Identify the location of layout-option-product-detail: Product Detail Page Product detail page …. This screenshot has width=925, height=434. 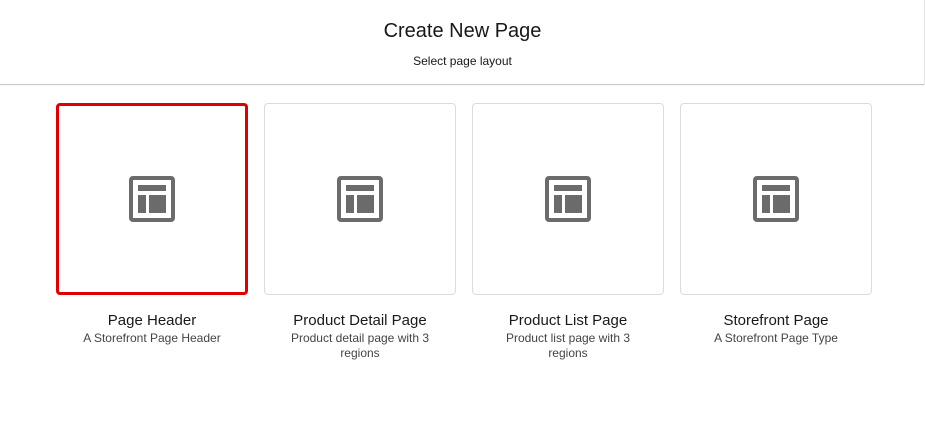
(360, 232).